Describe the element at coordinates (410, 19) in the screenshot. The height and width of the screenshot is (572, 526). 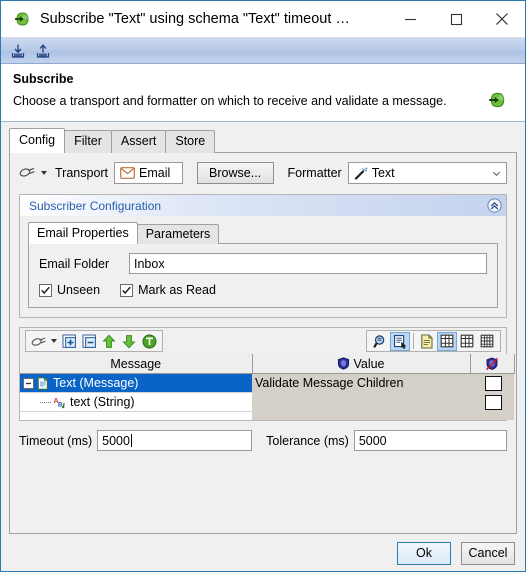
I see `minimize-button` at that location.